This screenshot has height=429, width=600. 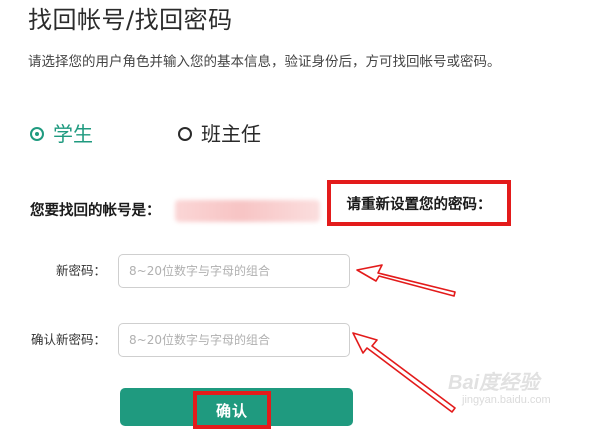 I want to click on page-description: 请选择您的用户角色并输入您的基本信息，验证身份后，方可找回帐号或密码。, so click(x=264, y=62).